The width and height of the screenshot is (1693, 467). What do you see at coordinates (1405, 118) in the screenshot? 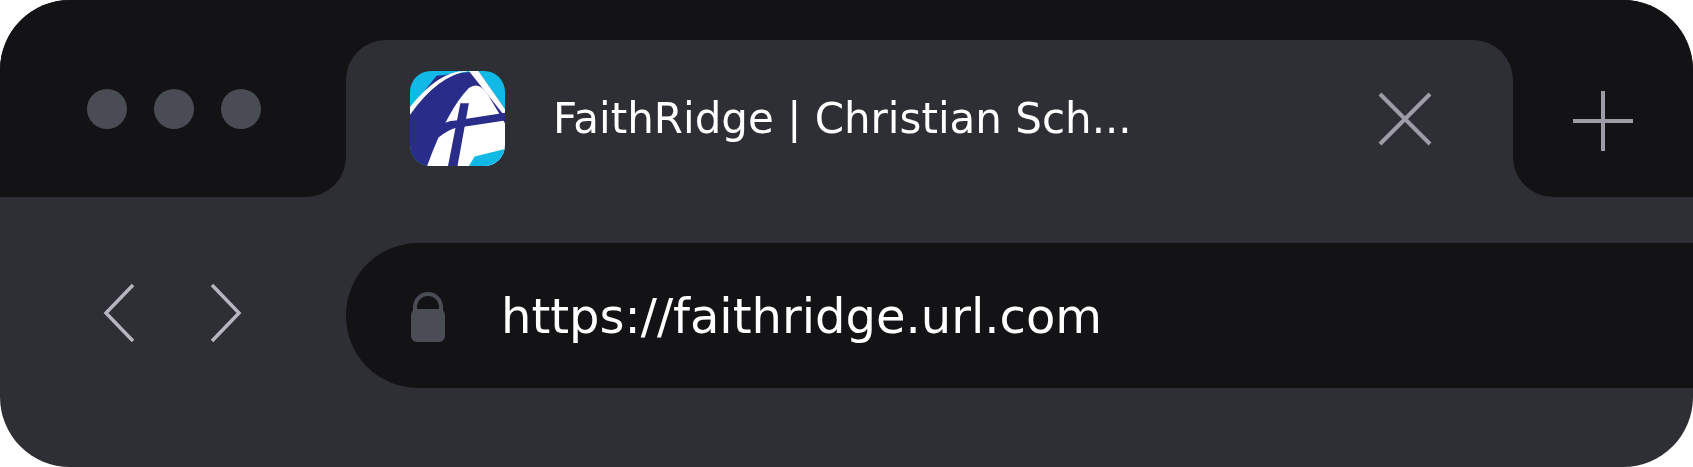
I see `close-icon` at bounding box center [1405, 118].